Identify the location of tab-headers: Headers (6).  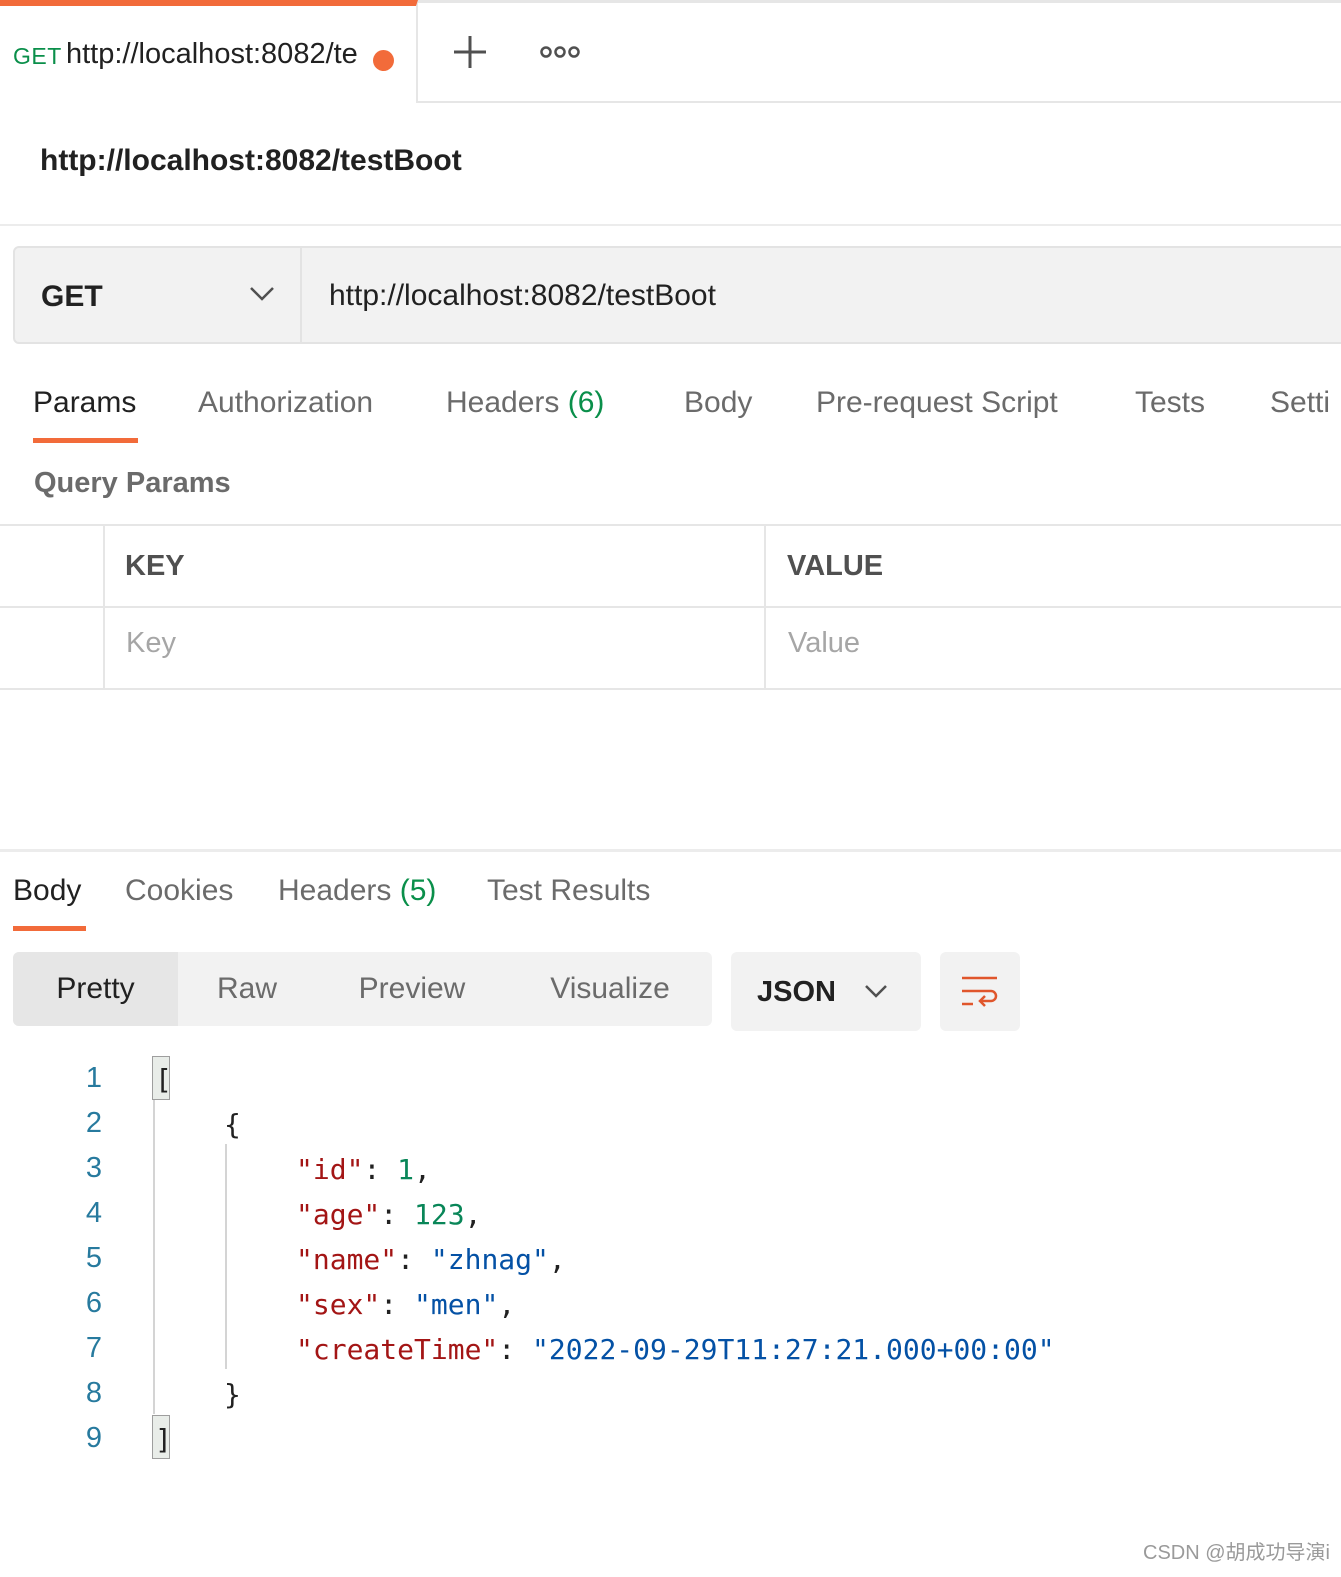
(525, 403).